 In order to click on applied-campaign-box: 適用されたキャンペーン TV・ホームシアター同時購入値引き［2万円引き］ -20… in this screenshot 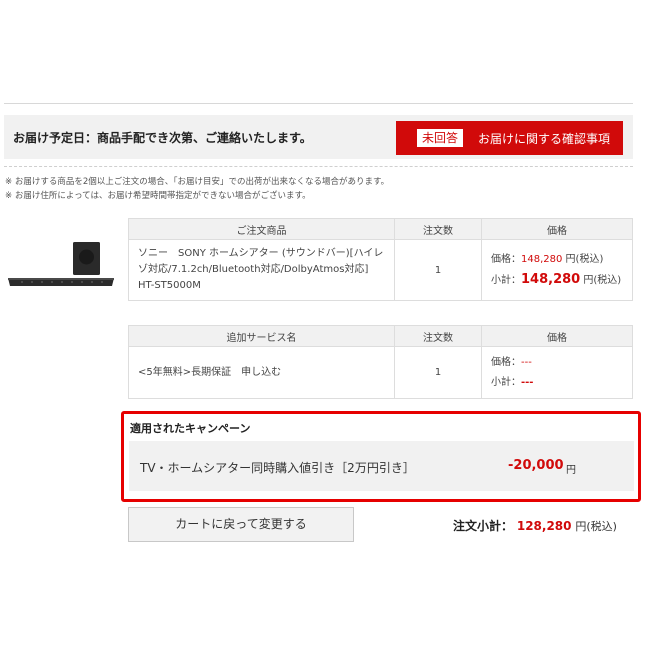, I will do `click(381, 456)`.